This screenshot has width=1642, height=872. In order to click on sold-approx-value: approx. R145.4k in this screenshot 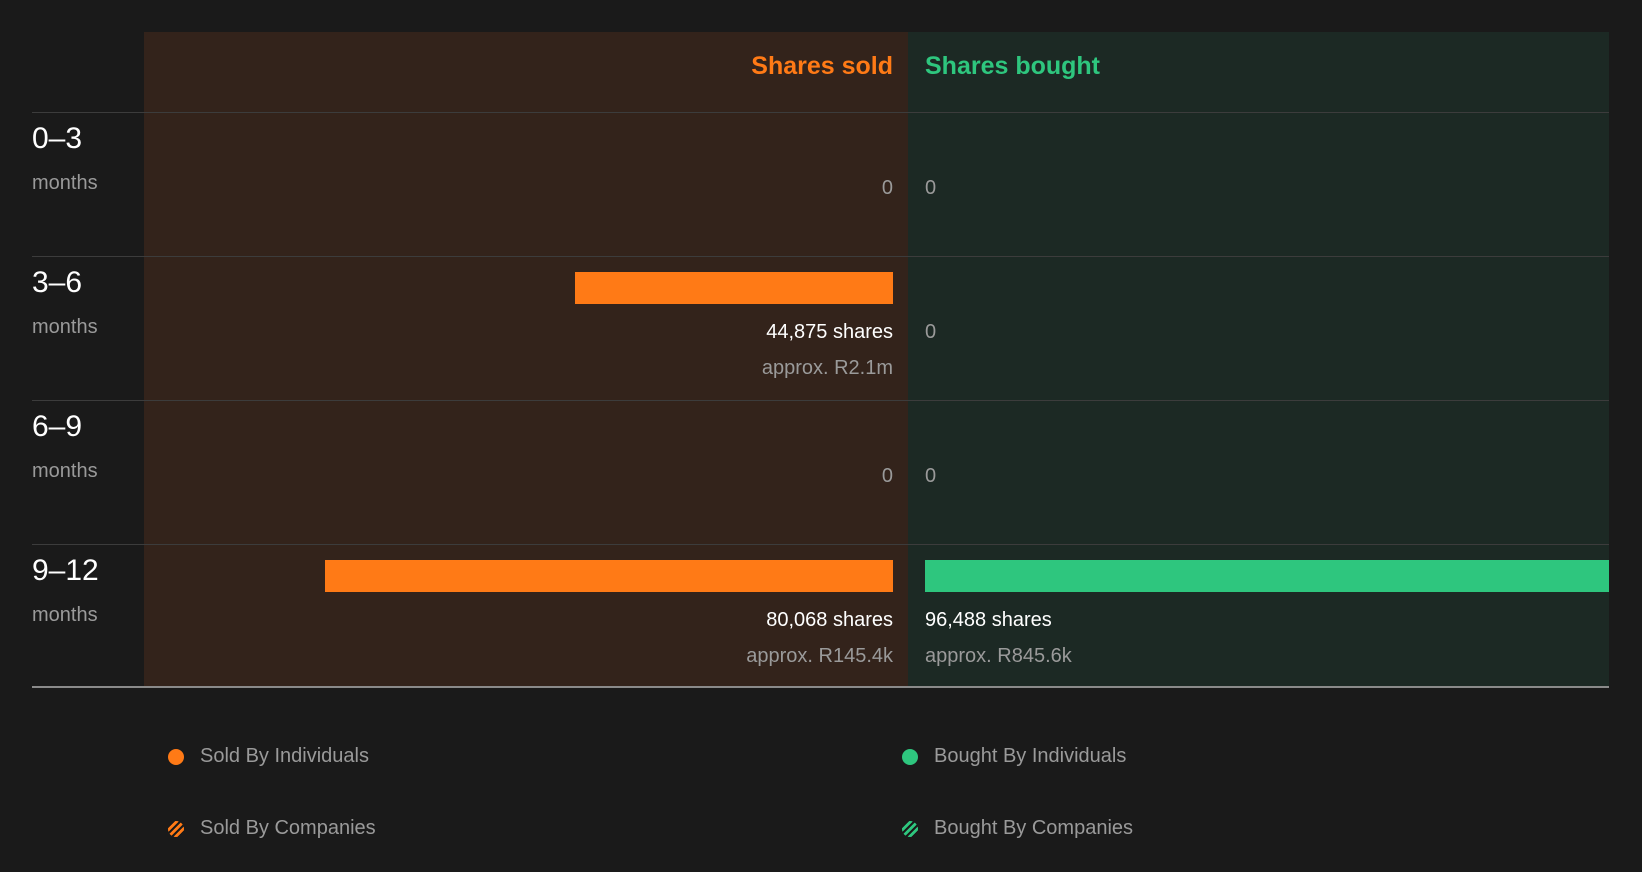, I will do `click(819, 656)`.